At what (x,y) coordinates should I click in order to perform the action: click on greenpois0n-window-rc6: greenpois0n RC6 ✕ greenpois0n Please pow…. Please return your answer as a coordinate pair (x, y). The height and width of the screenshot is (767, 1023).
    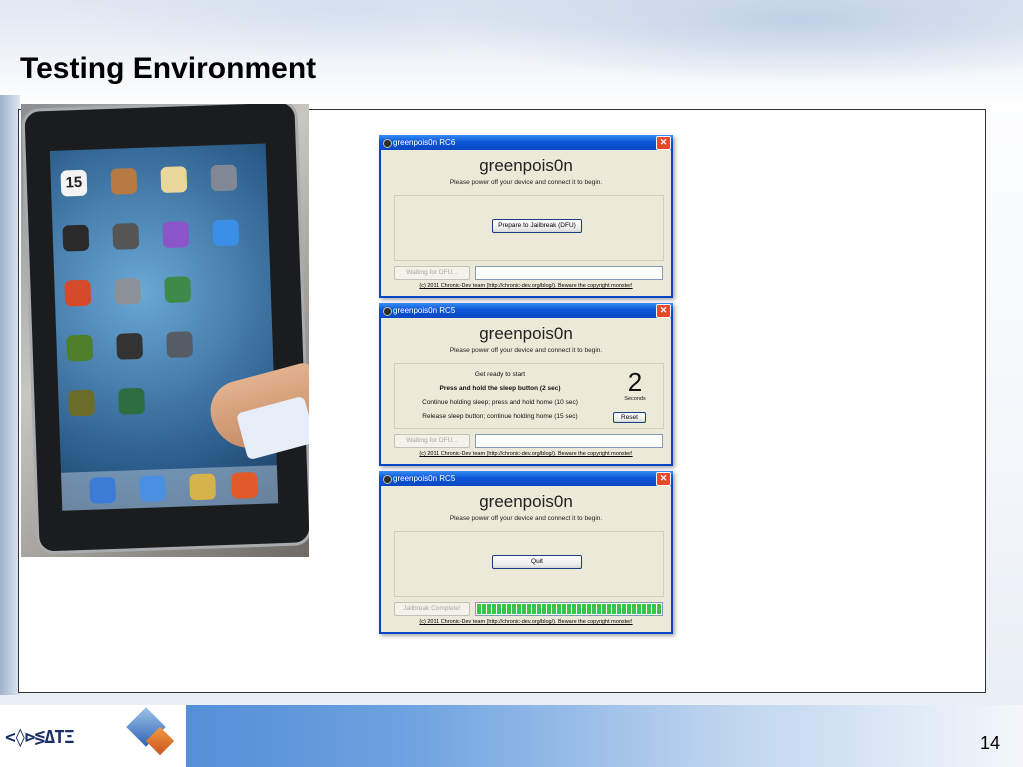
    Looking at the image, I should click on (526, 216).